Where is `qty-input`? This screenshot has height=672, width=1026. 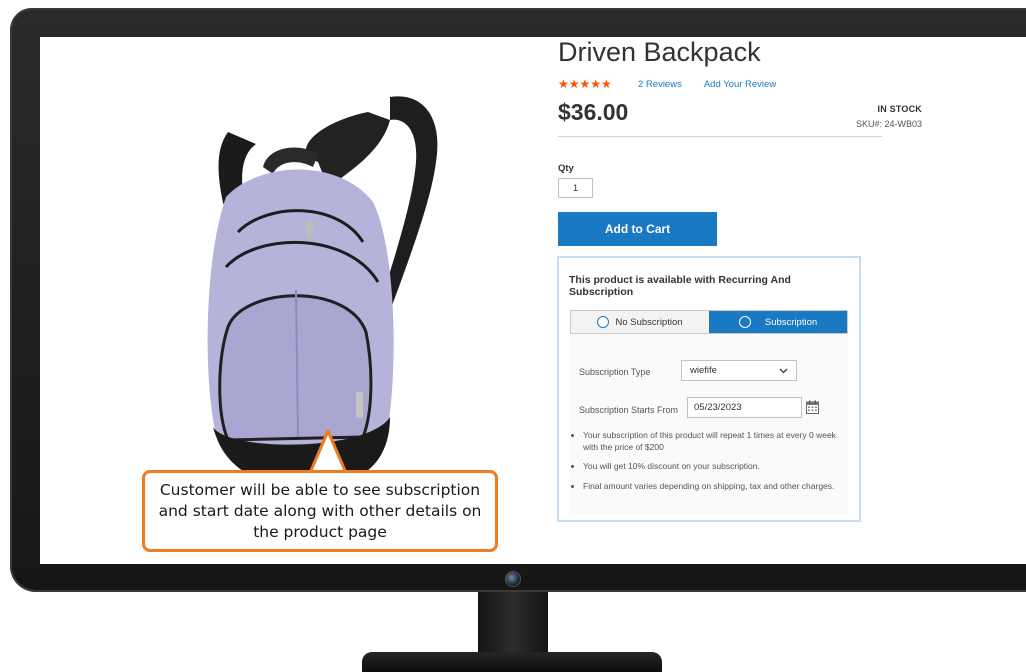 qty-input is located at coordinates (575, 188).